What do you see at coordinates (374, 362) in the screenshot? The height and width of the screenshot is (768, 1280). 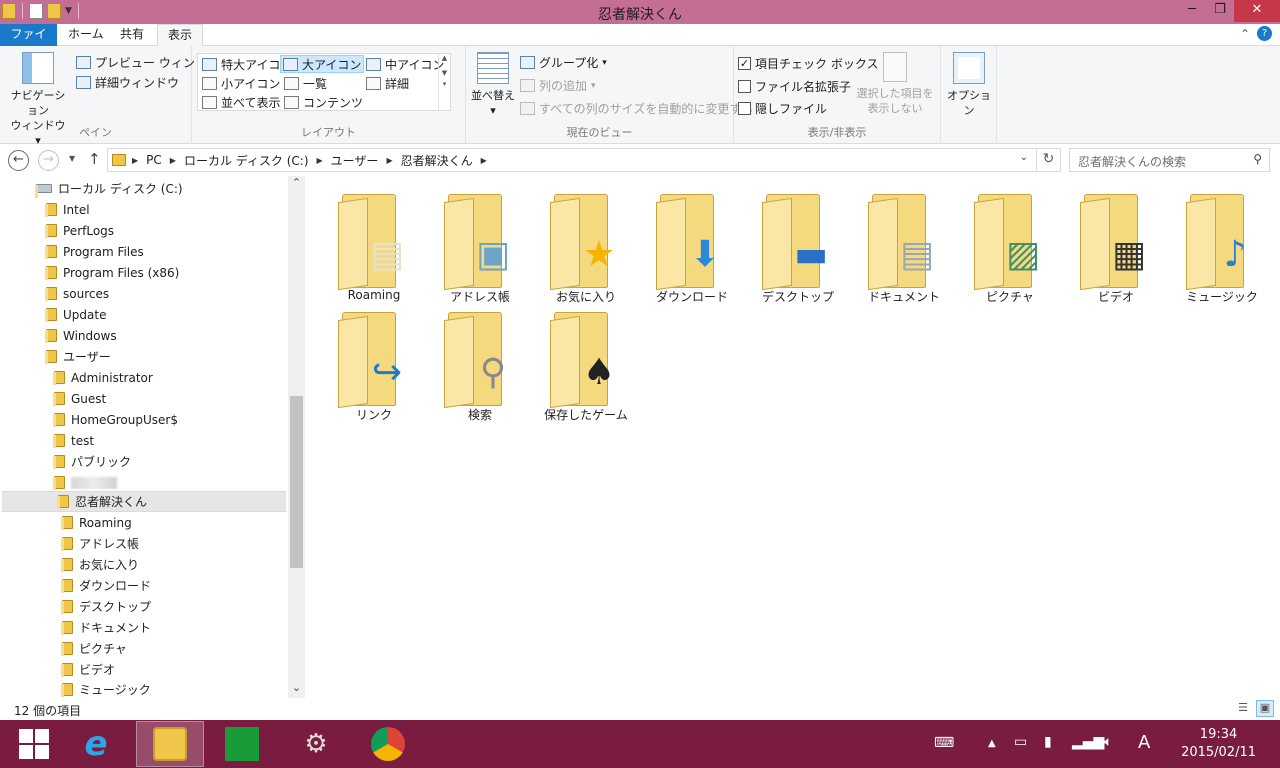 I see `folder-tile: ↪ リンク` at bounding box center [374, 362].